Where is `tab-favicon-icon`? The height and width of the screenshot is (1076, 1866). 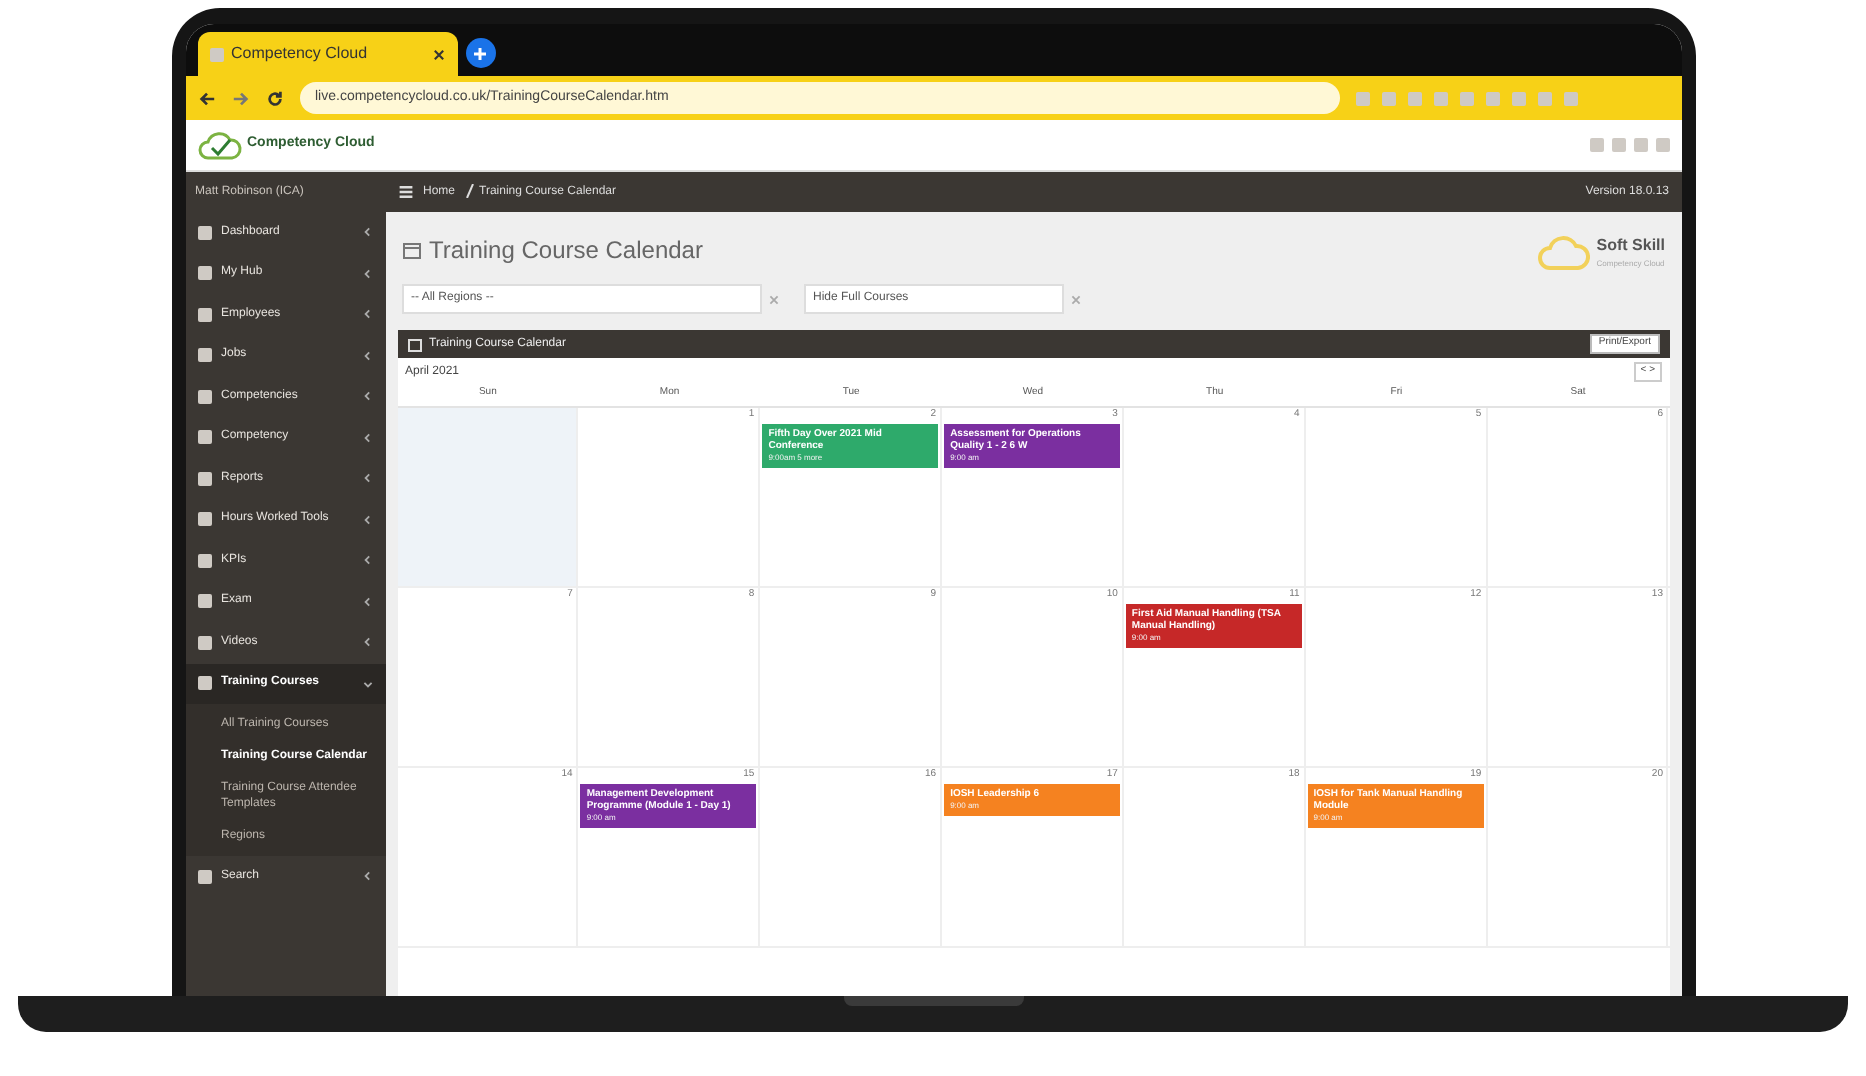 tab-favicon-icon is located at coordinates (216, 54).